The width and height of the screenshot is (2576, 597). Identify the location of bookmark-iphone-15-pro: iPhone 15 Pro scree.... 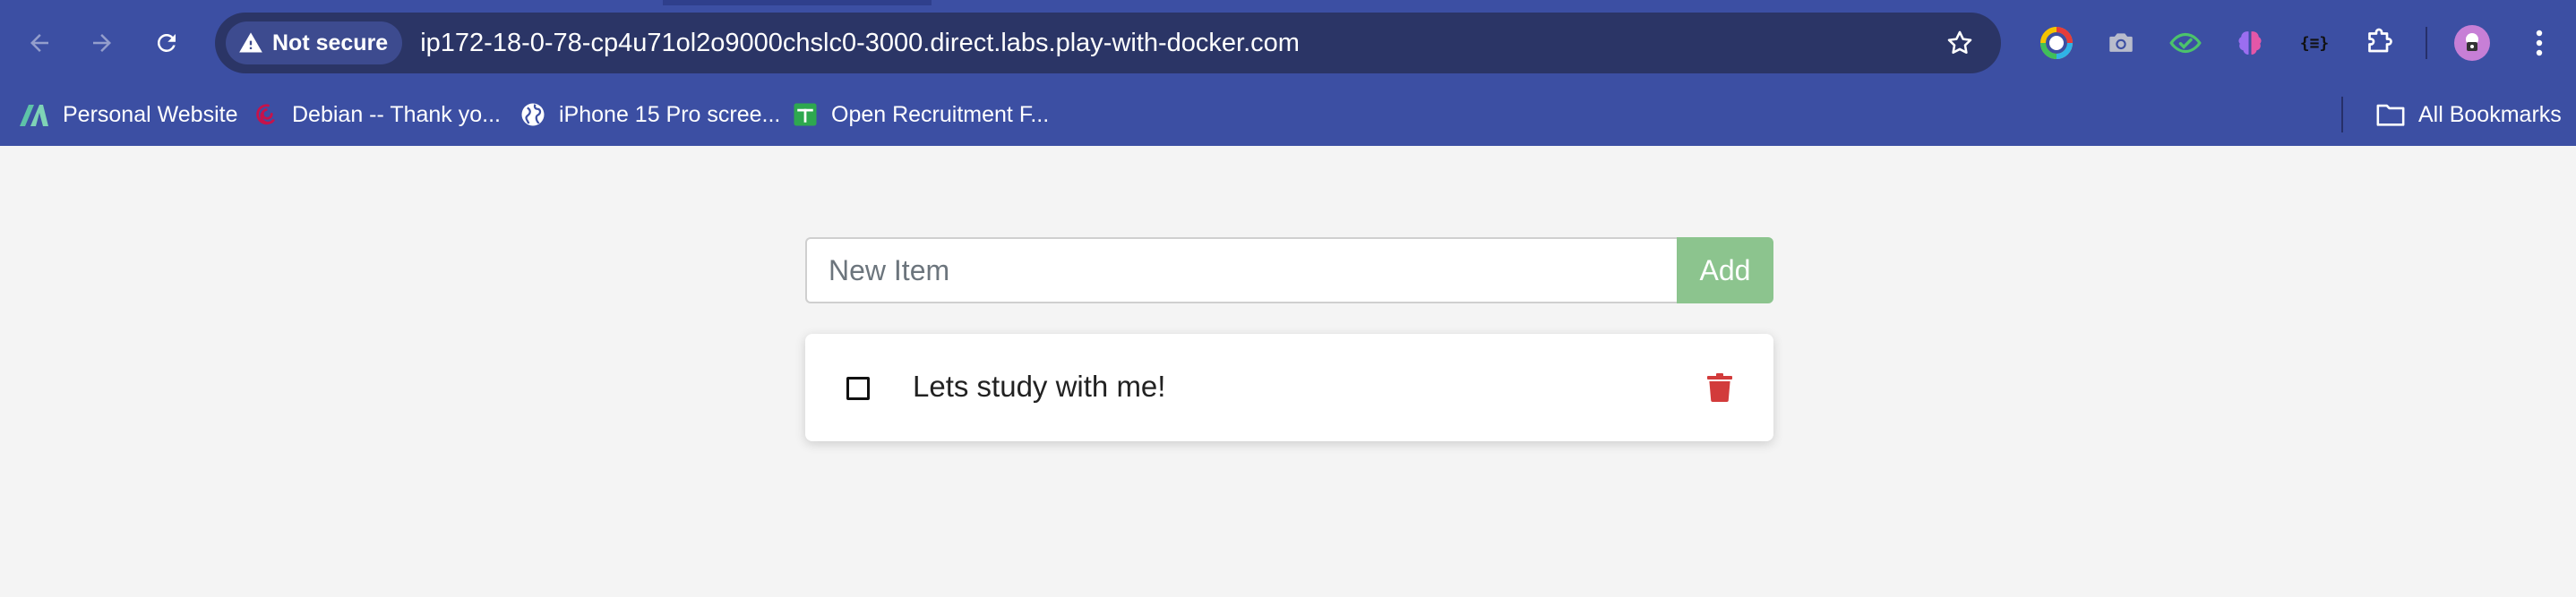
(649, 114).